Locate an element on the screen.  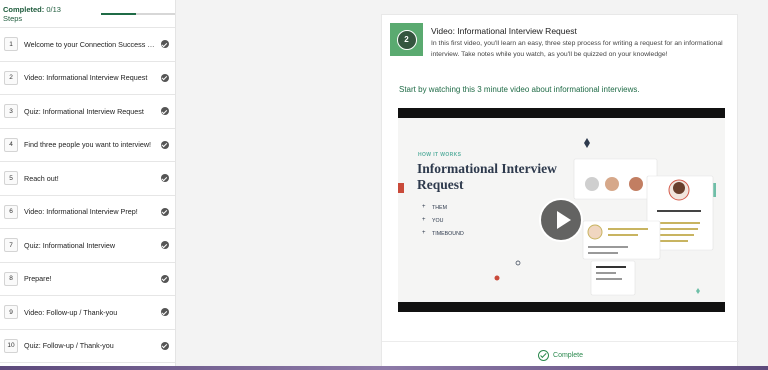
step-number: 4 is located at coordinates (11, 144).